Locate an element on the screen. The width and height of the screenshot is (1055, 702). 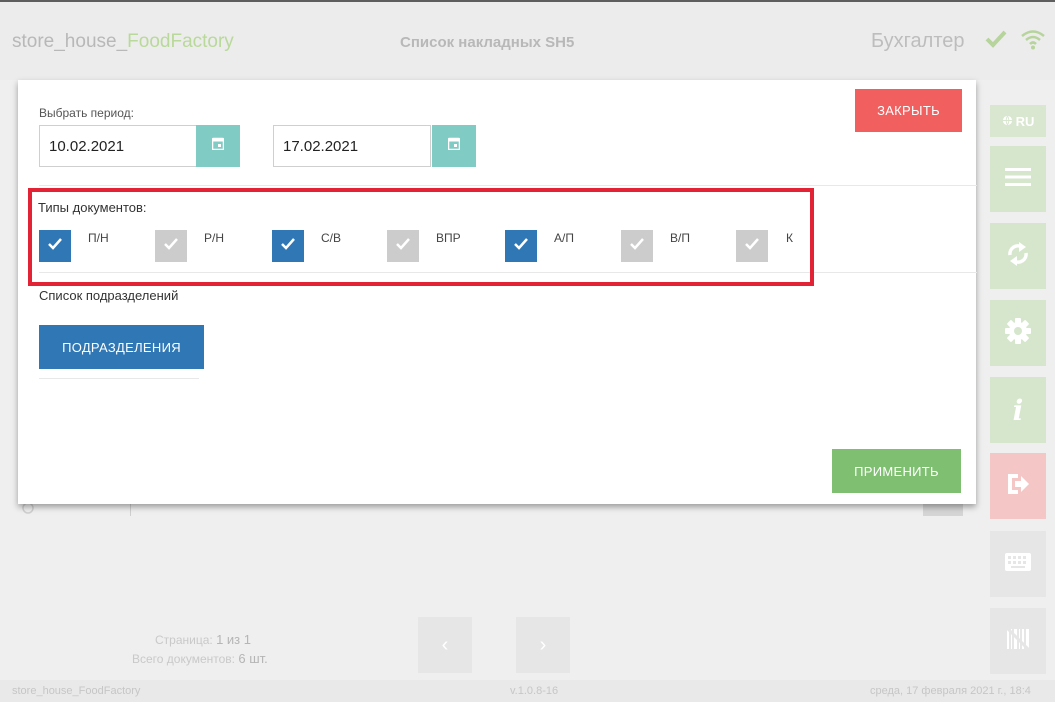
date-from-calendar-button is located at coordinates (218, 146).